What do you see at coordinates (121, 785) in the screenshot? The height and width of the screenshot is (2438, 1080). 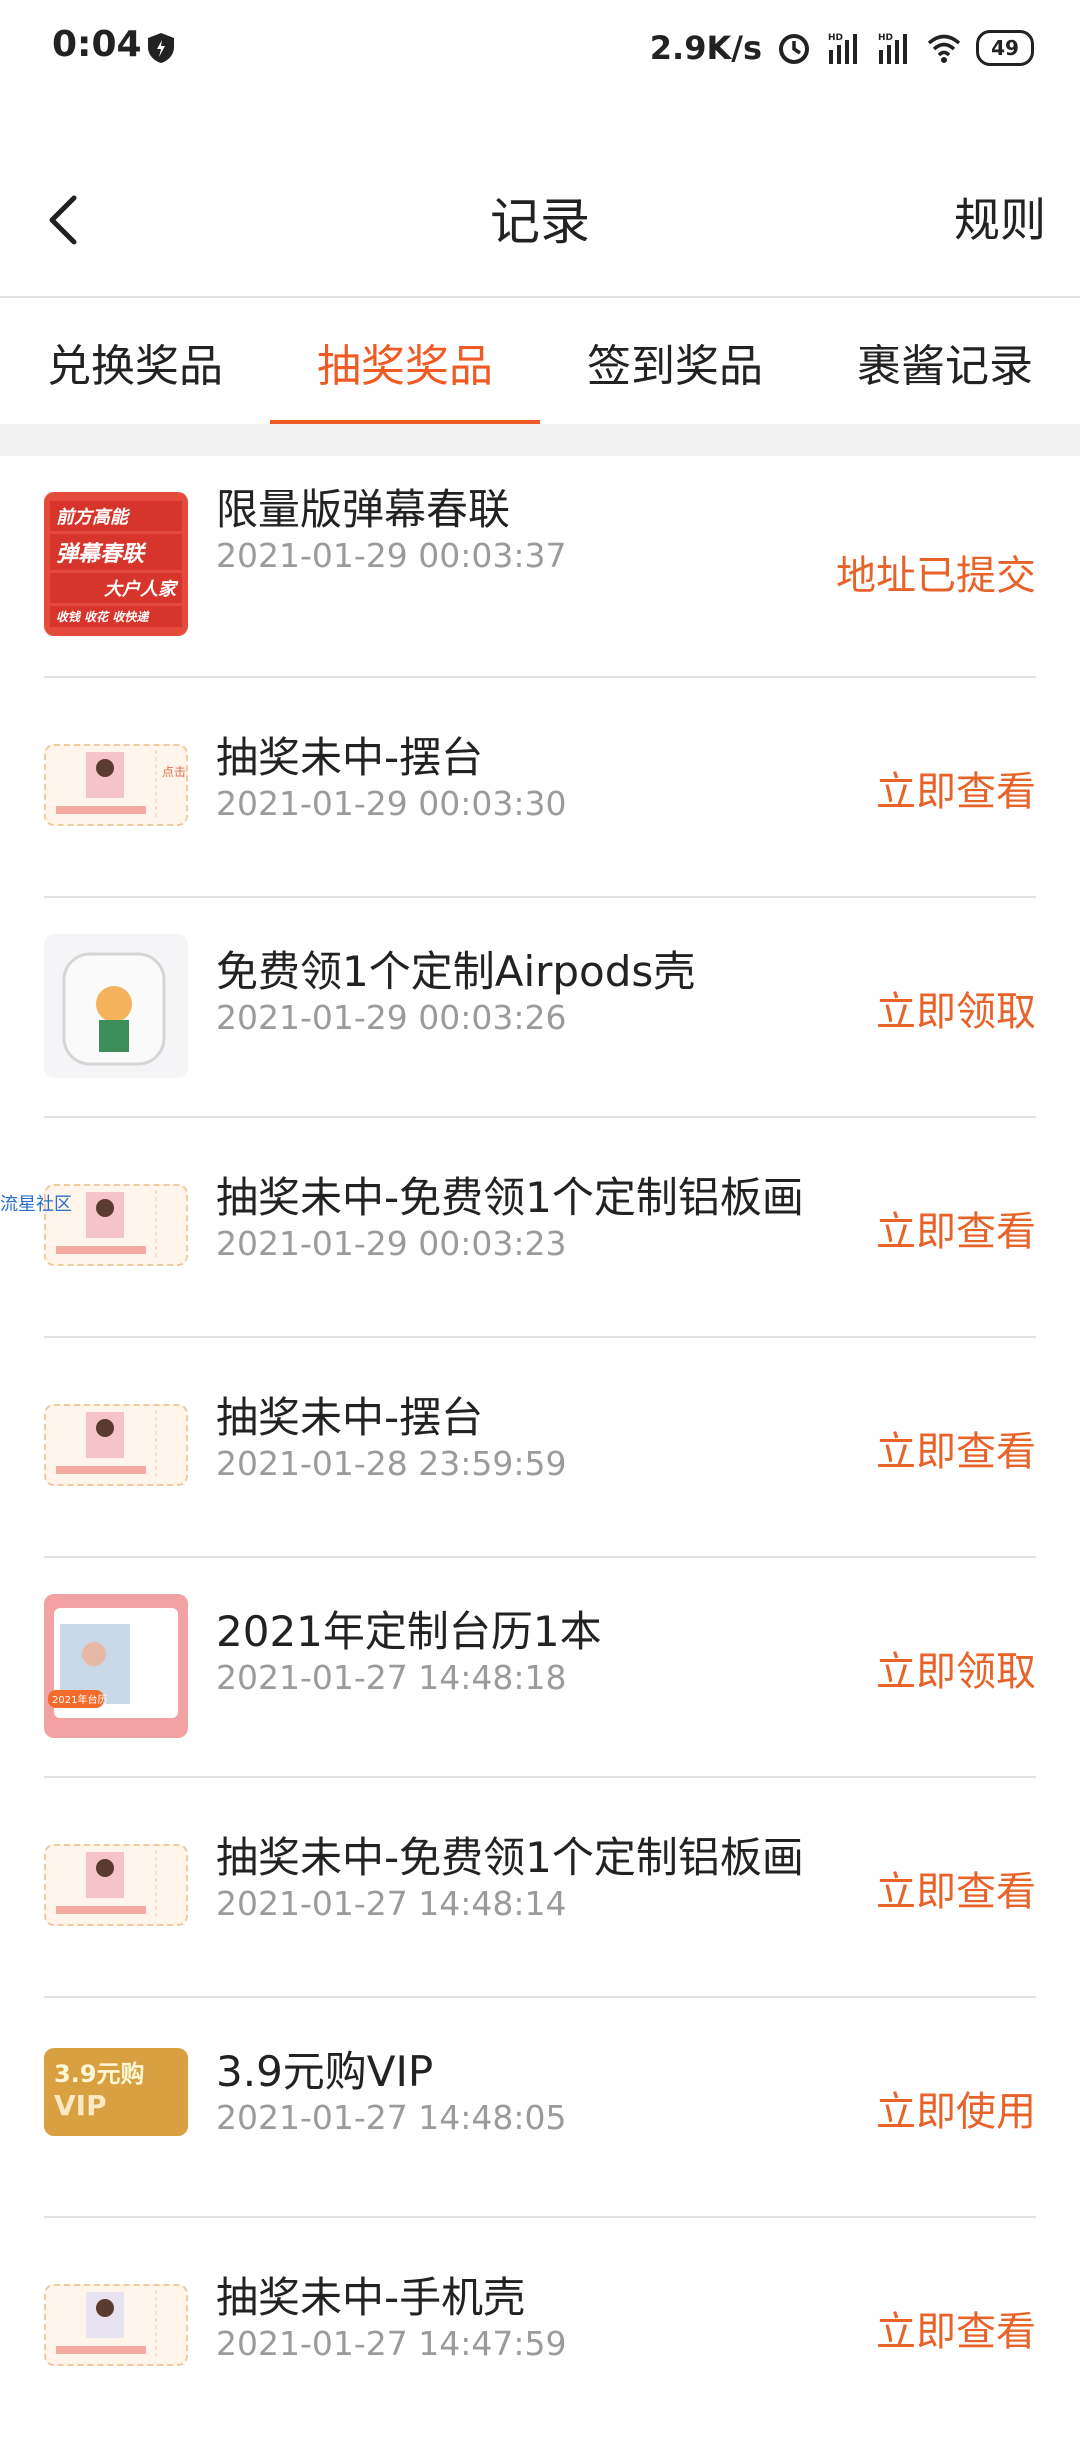 I see `ticket-image: 点击领取` at bounding box center [121, 785].